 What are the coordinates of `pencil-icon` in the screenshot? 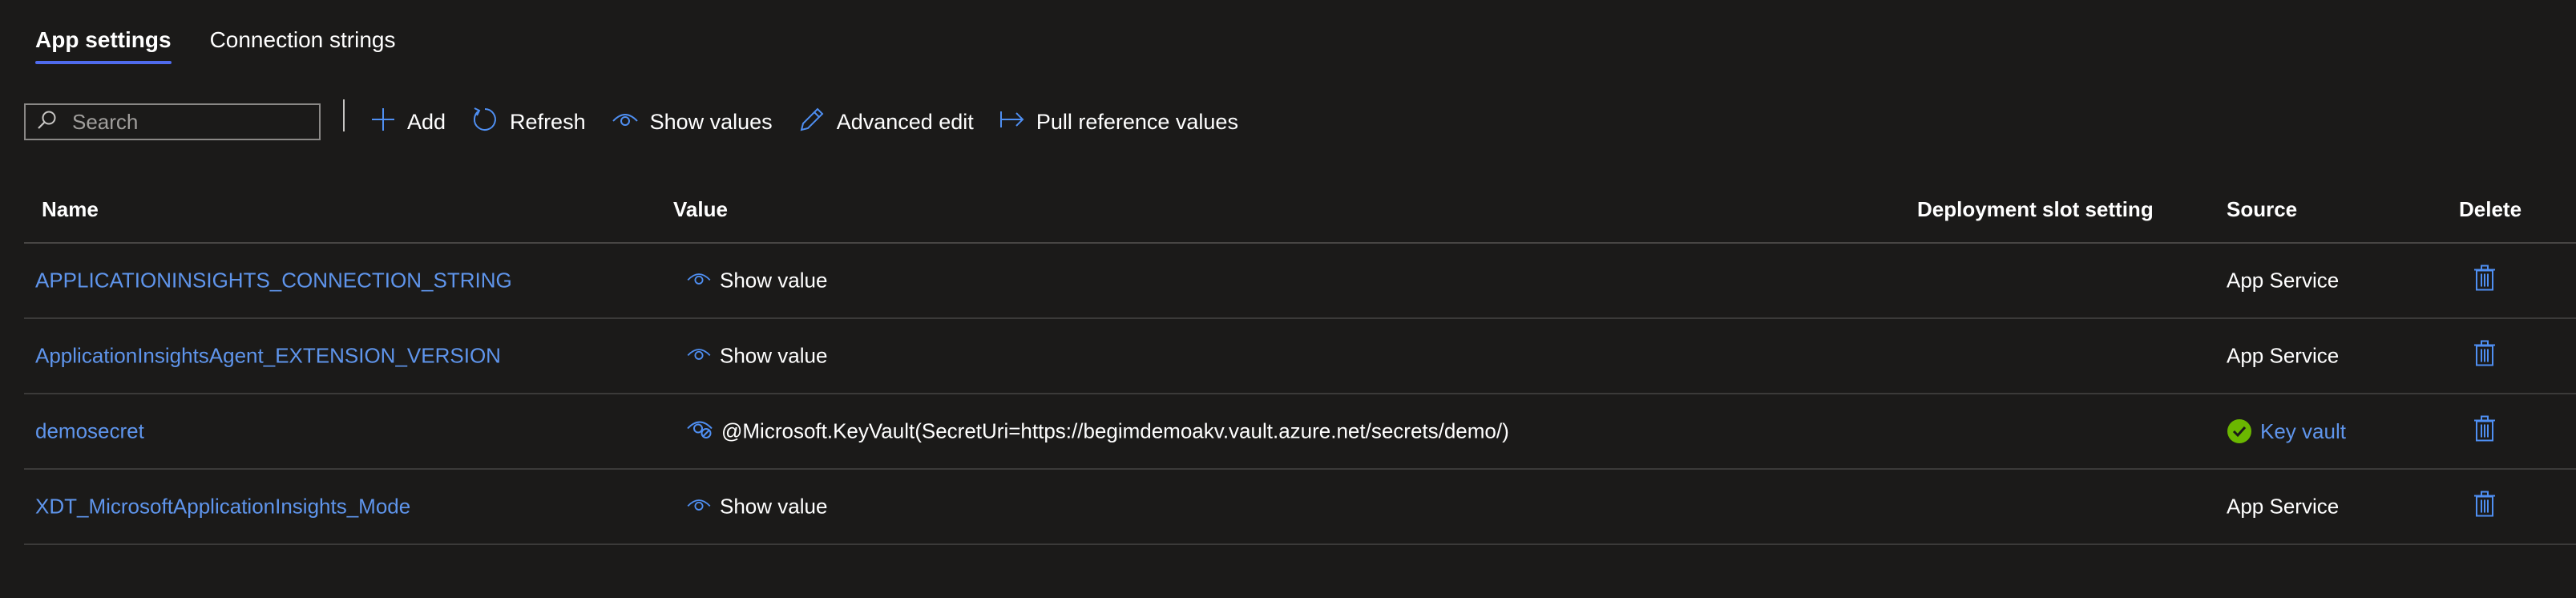 It's located at (812, 123).